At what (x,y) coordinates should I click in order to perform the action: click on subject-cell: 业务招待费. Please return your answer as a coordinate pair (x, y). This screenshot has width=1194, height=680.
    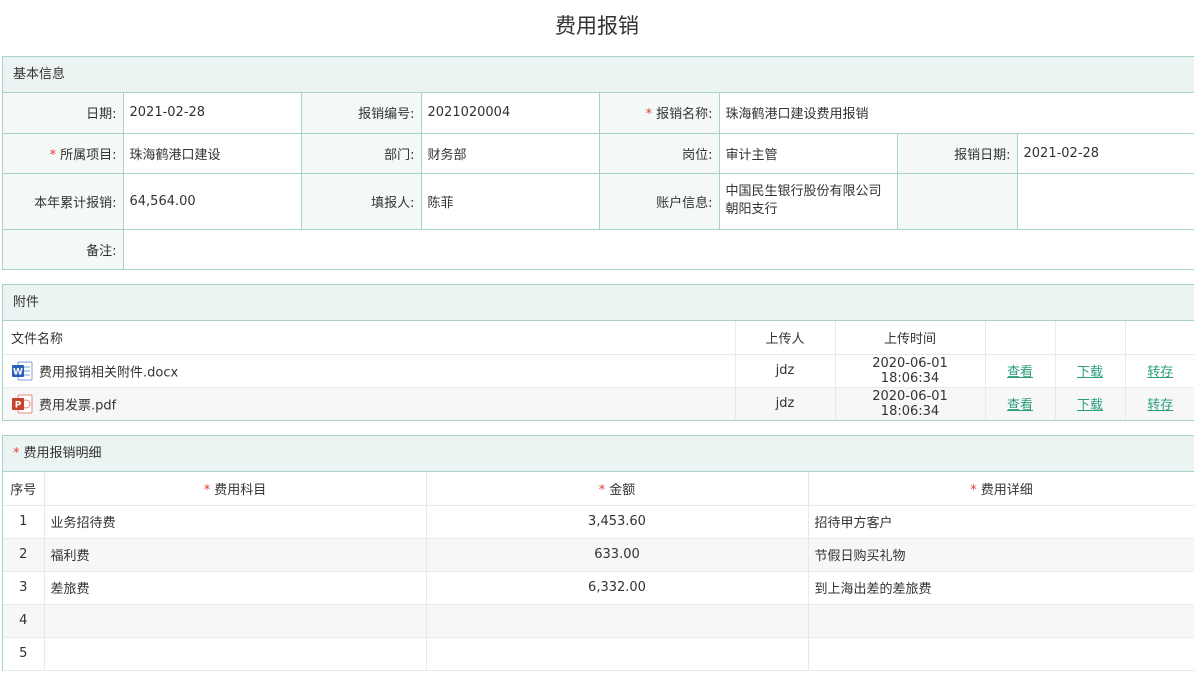
    Looking at the image, I should click on (235, 522).